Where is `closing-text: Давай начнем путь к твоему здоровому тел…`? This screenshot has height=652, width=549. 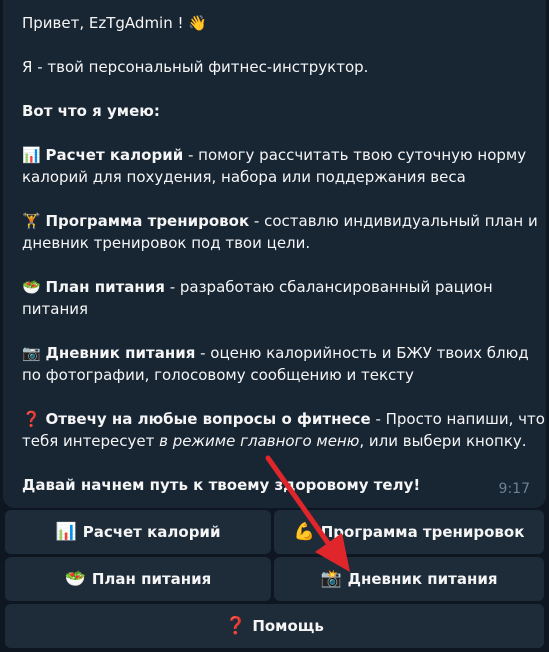
closing-text: Давай начнем путь к твоему здоровому тел… is located at coordinates (221, 485).